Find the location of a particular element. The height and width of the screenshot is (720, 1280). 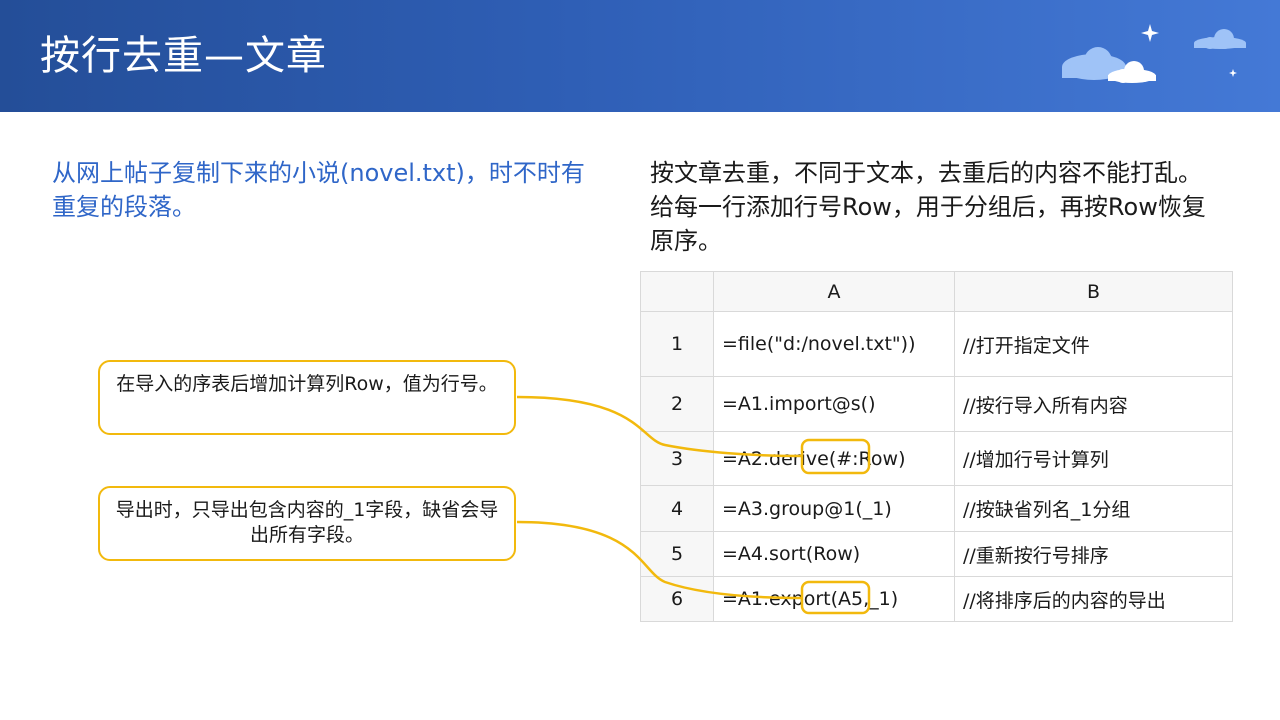

table-row: 1 =file("d:/novel.txt")) //打开指定文件 is located at coordinates (936, 344).